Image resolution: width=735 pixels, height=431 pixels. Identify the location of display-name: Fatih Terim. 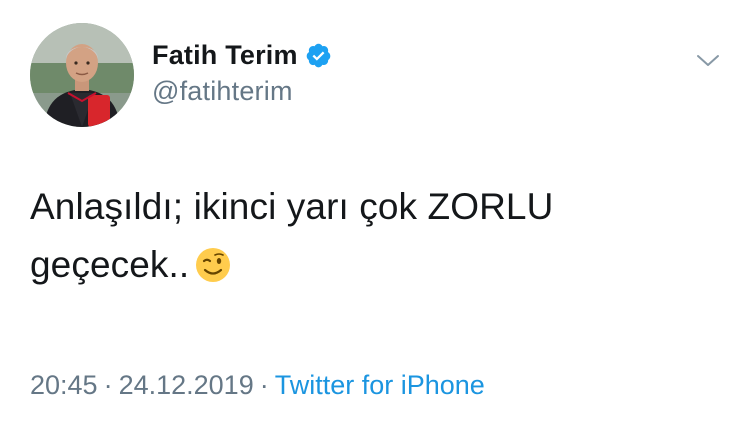
(225, 55).